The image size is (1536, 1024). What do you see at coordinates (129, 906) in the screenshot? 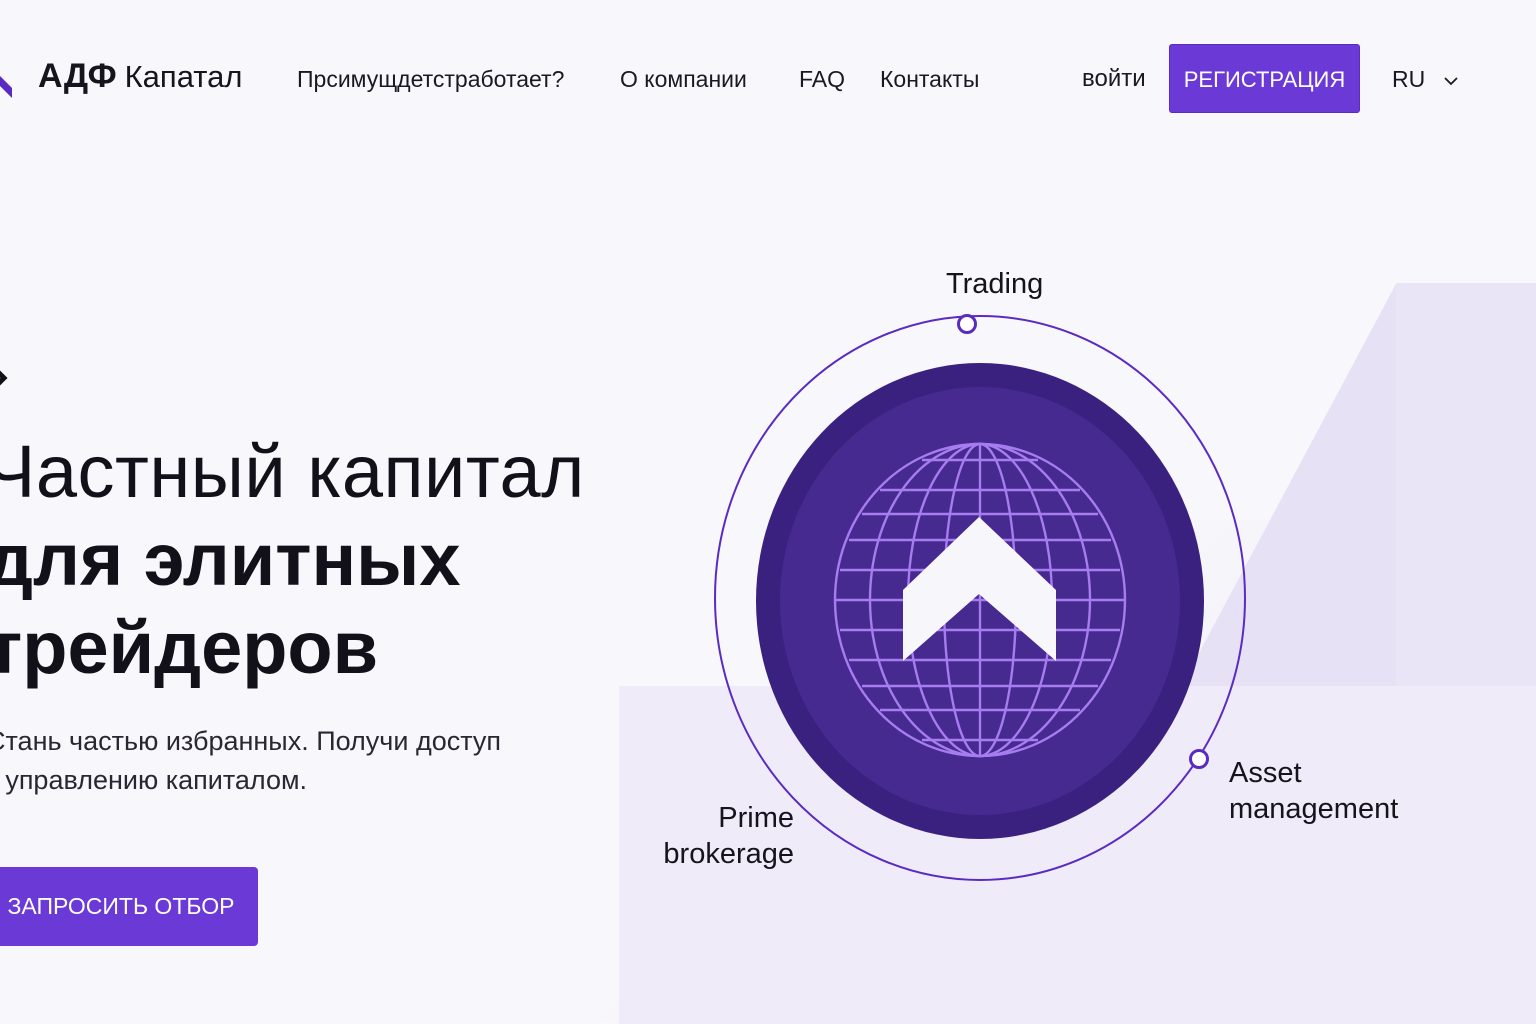
I see `request-selection-button: ЗАПРОСИТЬ ОТБОР` at bounding box center [129, 906].